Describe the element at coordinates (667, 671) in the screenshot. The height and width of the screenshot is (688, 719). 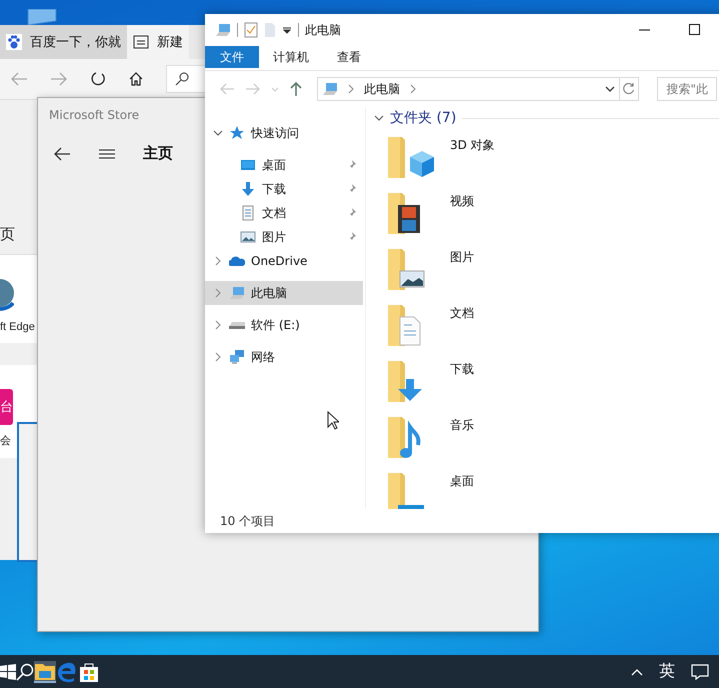
I see `input-method-button: 英` at that location.